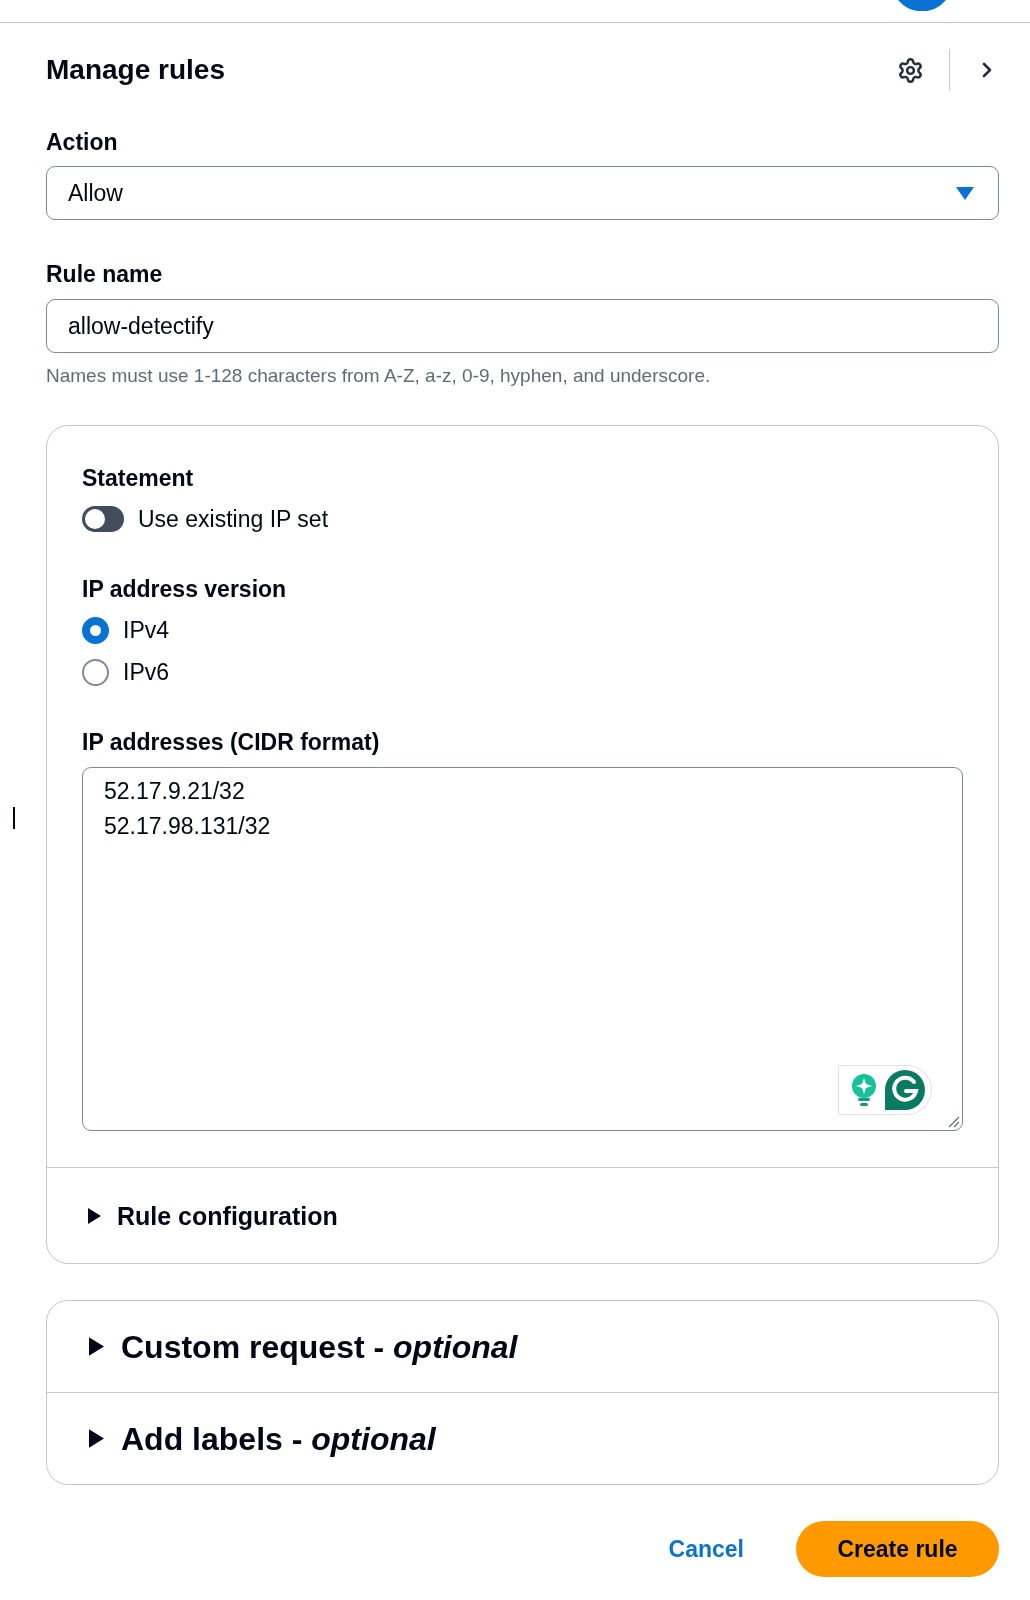 This screenshot has width=1030, height=1600. I want to click on field-hint: Names must use 1-128 characters from A-Z, a-z, 0-9, hyphen, and underscore., so click(378, 376).